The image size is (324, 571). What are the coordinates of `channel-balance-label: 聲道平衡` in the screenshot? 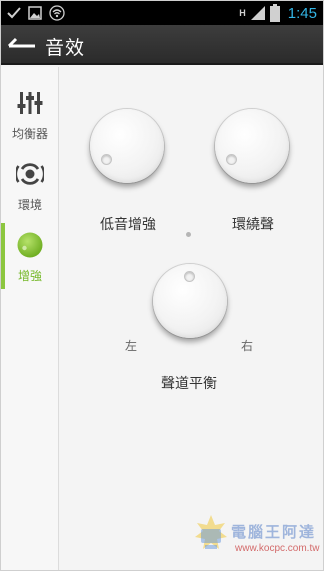 It's located at (189, 384).